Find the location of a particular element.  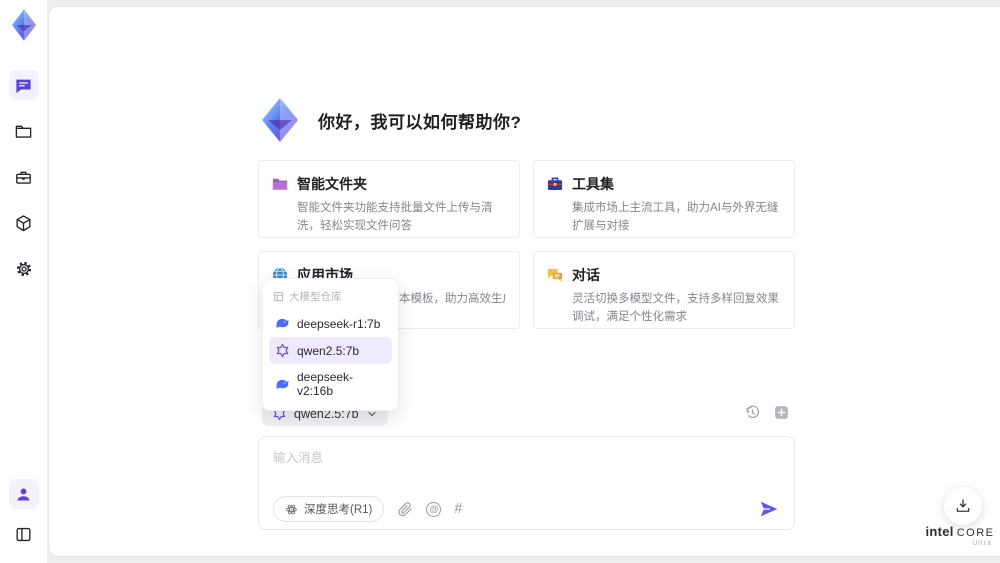

card-smart-folders: 智能文件夹 智能文件夹功能支持批量文件上传与清洗，轻松实现文件问答 is located at coordinates (389, 199).